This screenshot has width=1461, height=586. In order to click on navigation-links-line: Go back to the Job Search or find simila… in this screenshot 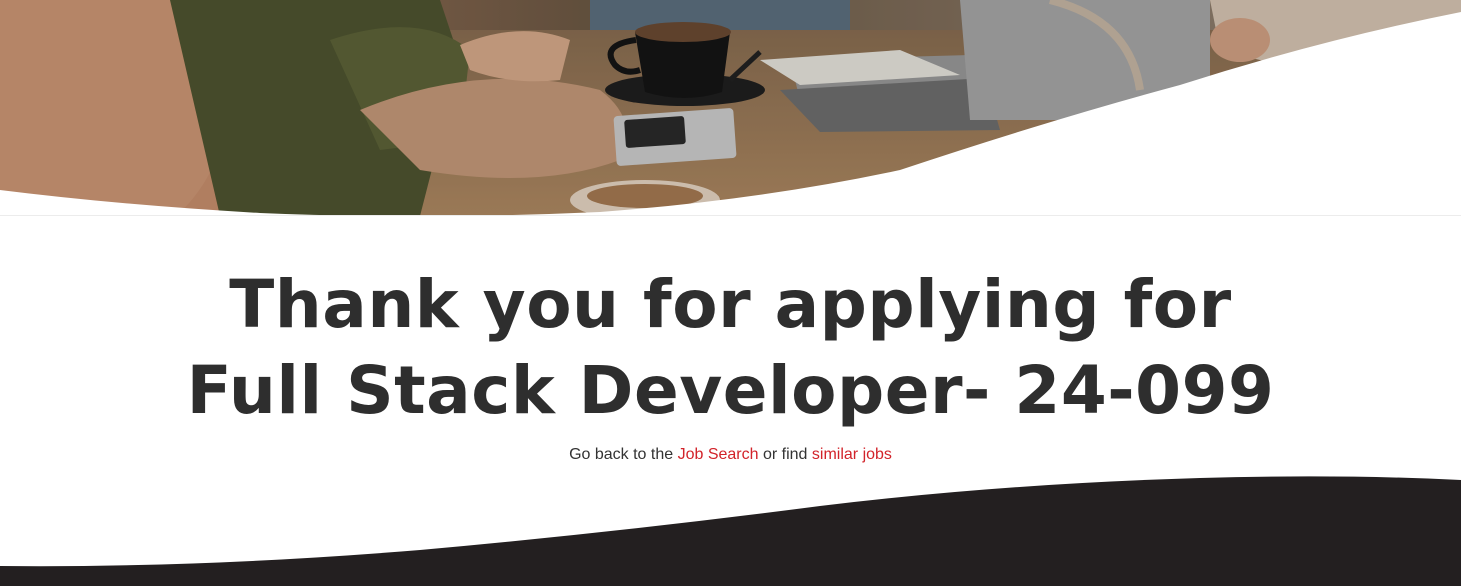, I will do `click(730, 455)`.